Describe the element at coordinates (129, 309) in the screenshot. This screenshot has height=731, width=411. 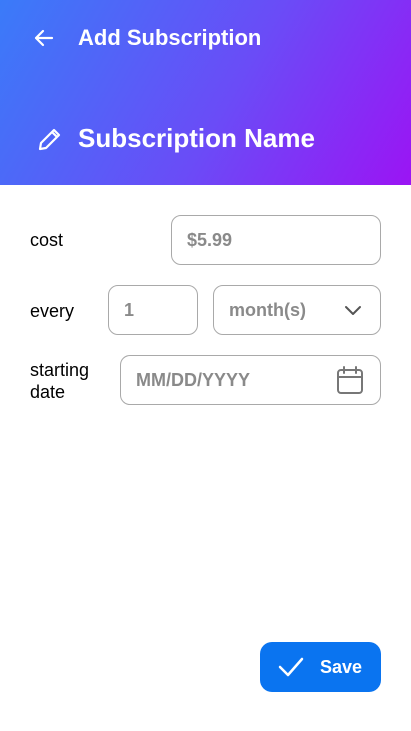
I see `interval-placeholder: 1` at that location.